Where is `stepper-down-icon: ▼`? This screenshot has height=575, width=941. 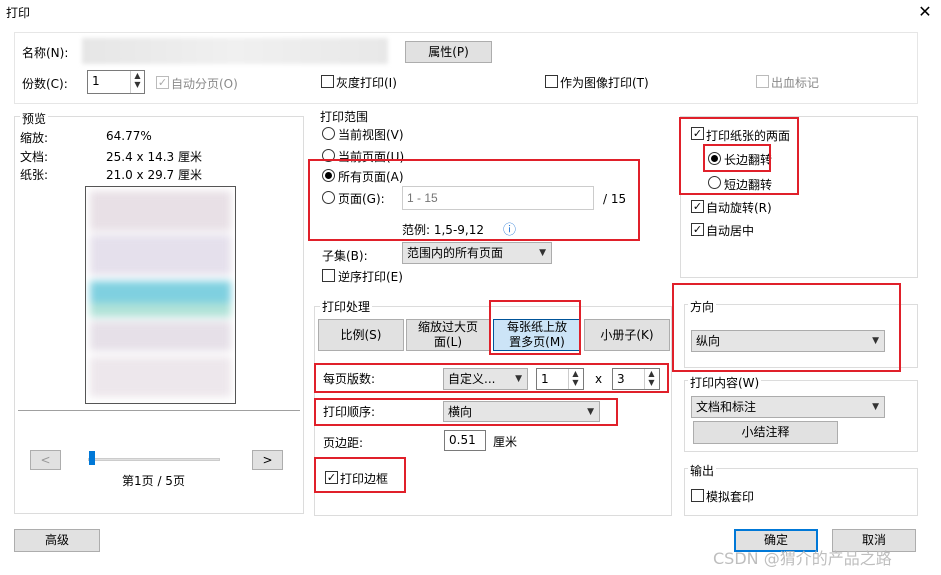 stepper-down-icon: ▼ is located at coordinates (137, 84).